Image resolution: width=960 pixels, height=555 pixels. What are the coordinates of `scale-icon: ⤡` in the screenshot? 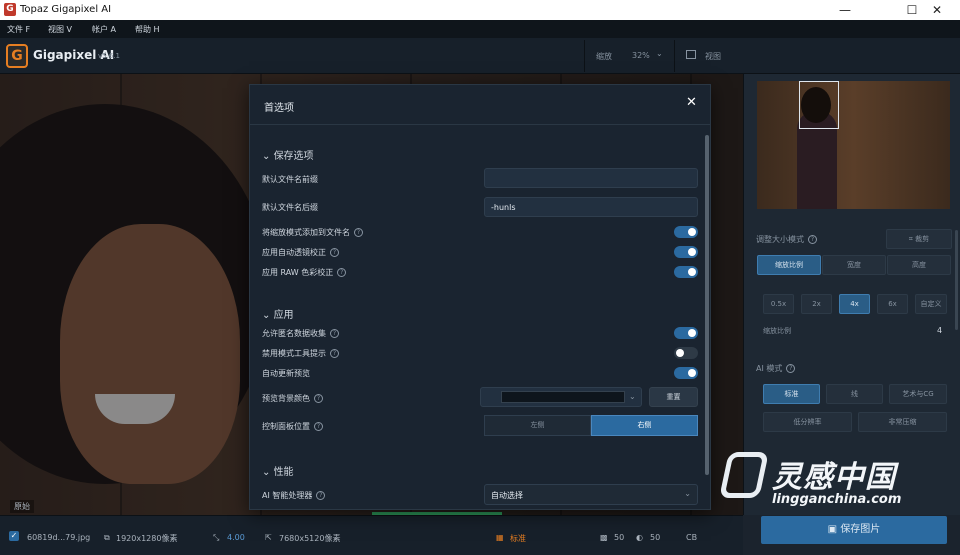 It's located at (216, 537).